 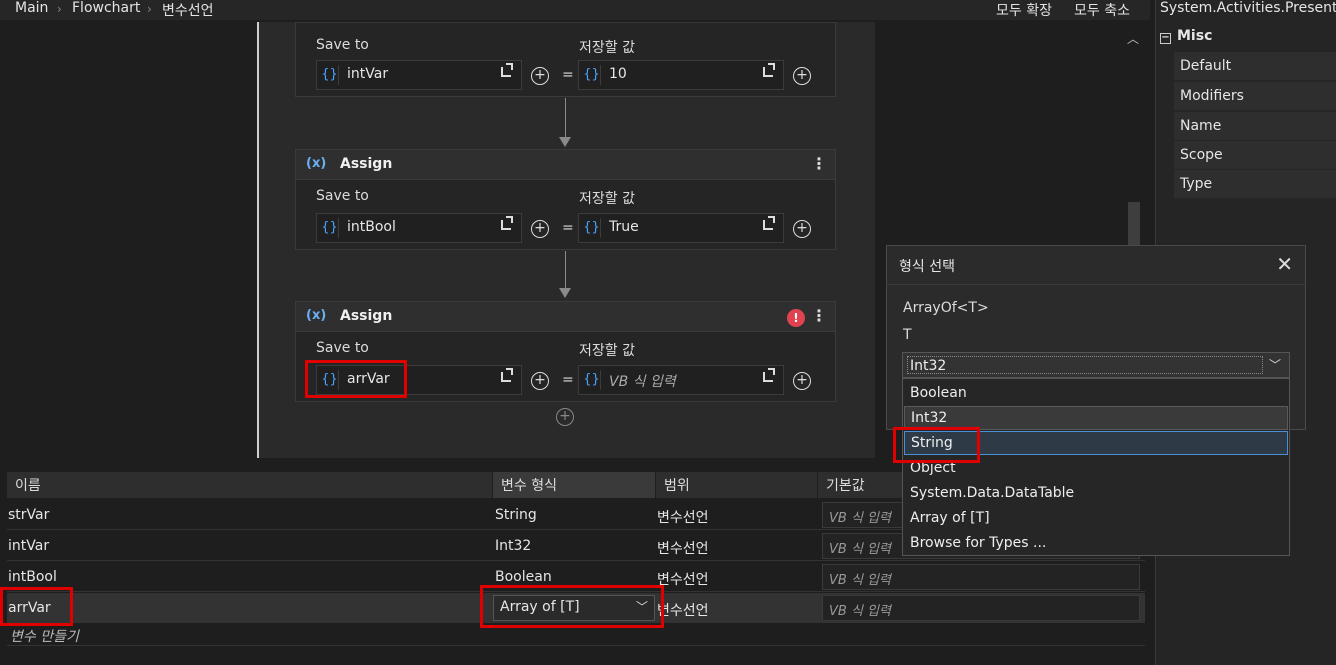 What do you see at coordinates (572, 606) in the screenshot?
I see `annotation-highlight-type` at bounding box center [572, 606].